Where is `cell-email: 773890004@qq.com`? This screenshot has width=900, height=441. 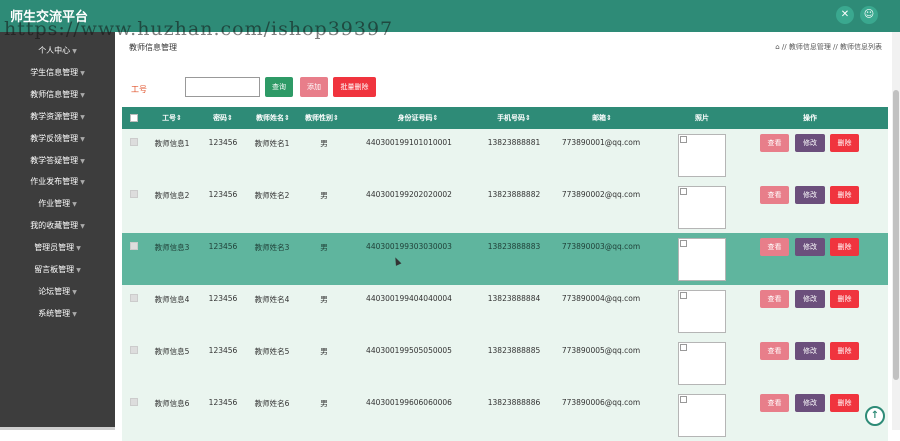 cell-email: 773890004@qq.com is located at coordinates (601, 298).